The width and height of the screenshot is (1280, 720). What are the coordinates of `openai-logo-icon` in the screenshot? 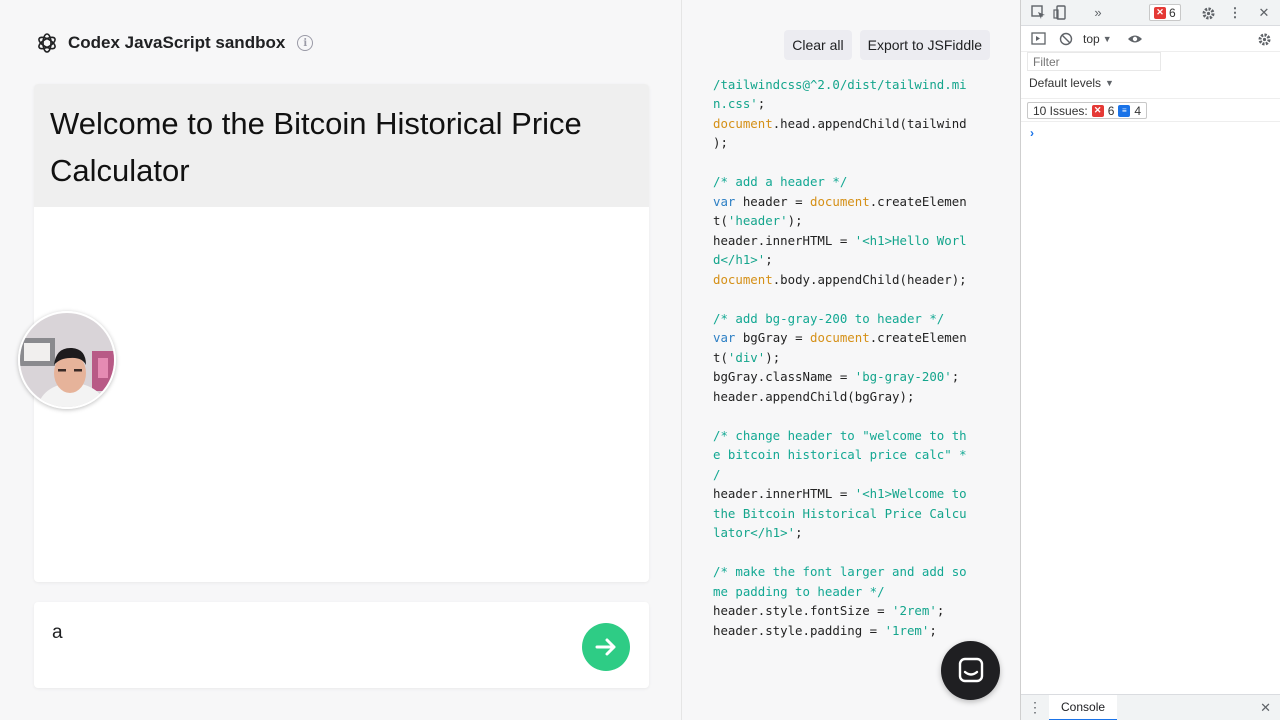 It's located at (47, 43).